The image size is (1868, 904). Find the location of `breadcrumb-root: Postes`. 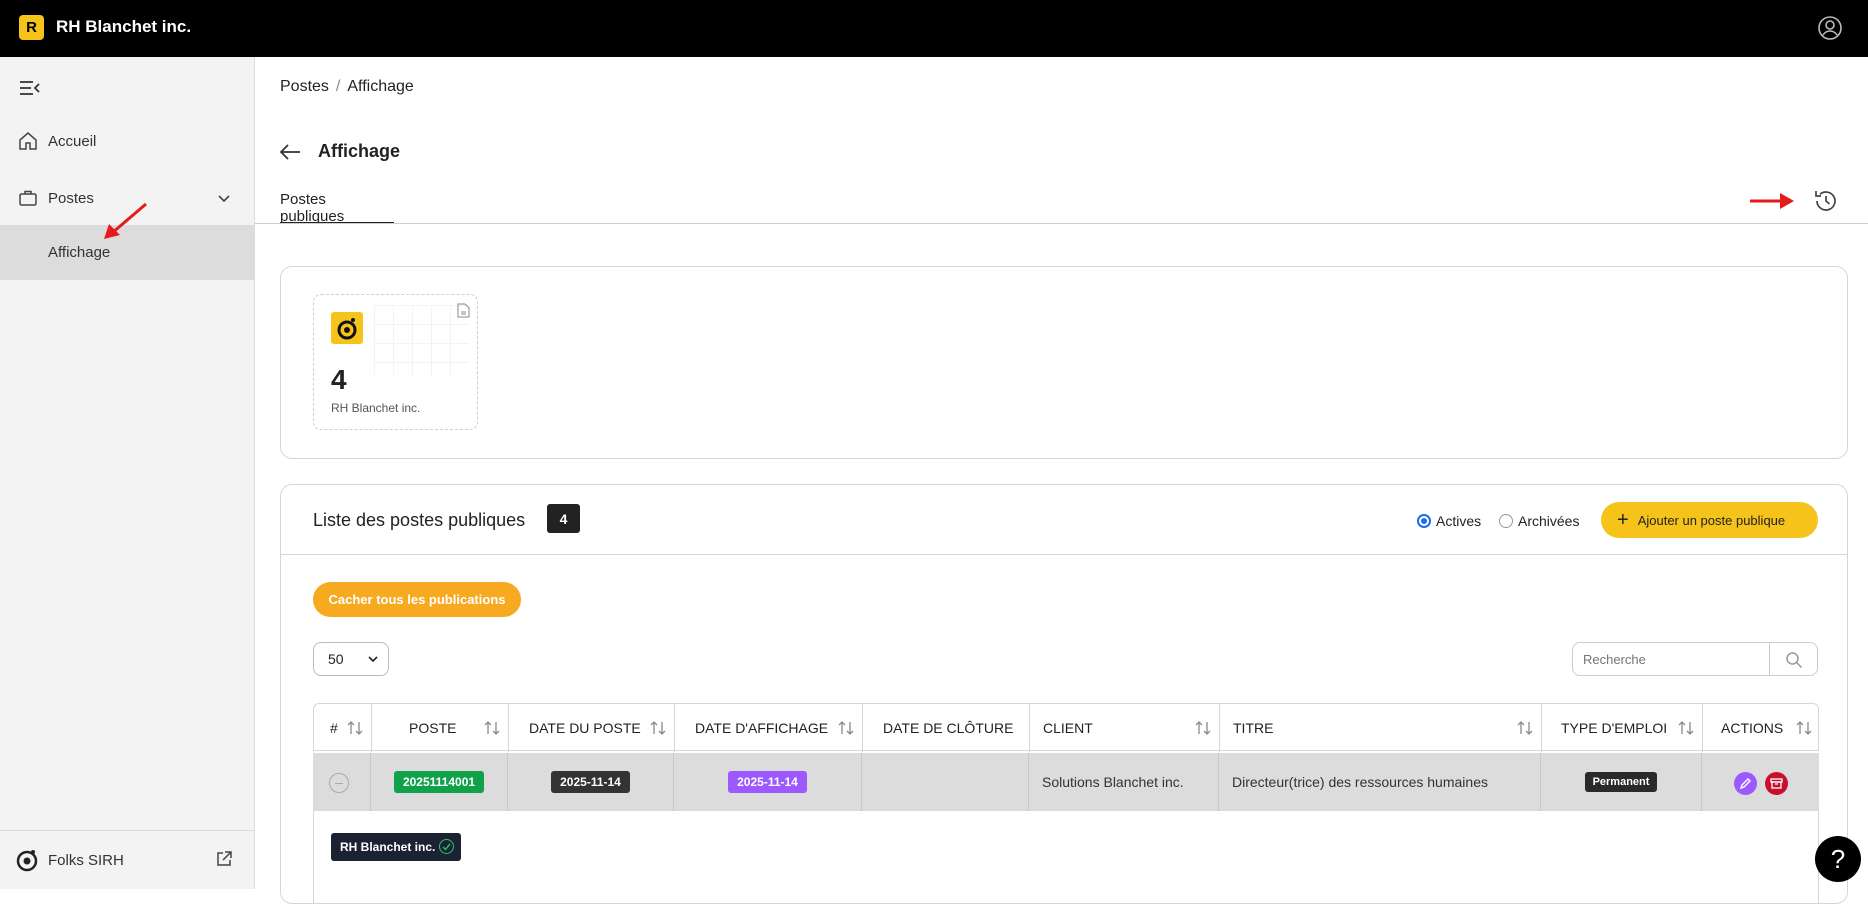

breadcrumb-root: Postes is located at coordinates (304, 86).